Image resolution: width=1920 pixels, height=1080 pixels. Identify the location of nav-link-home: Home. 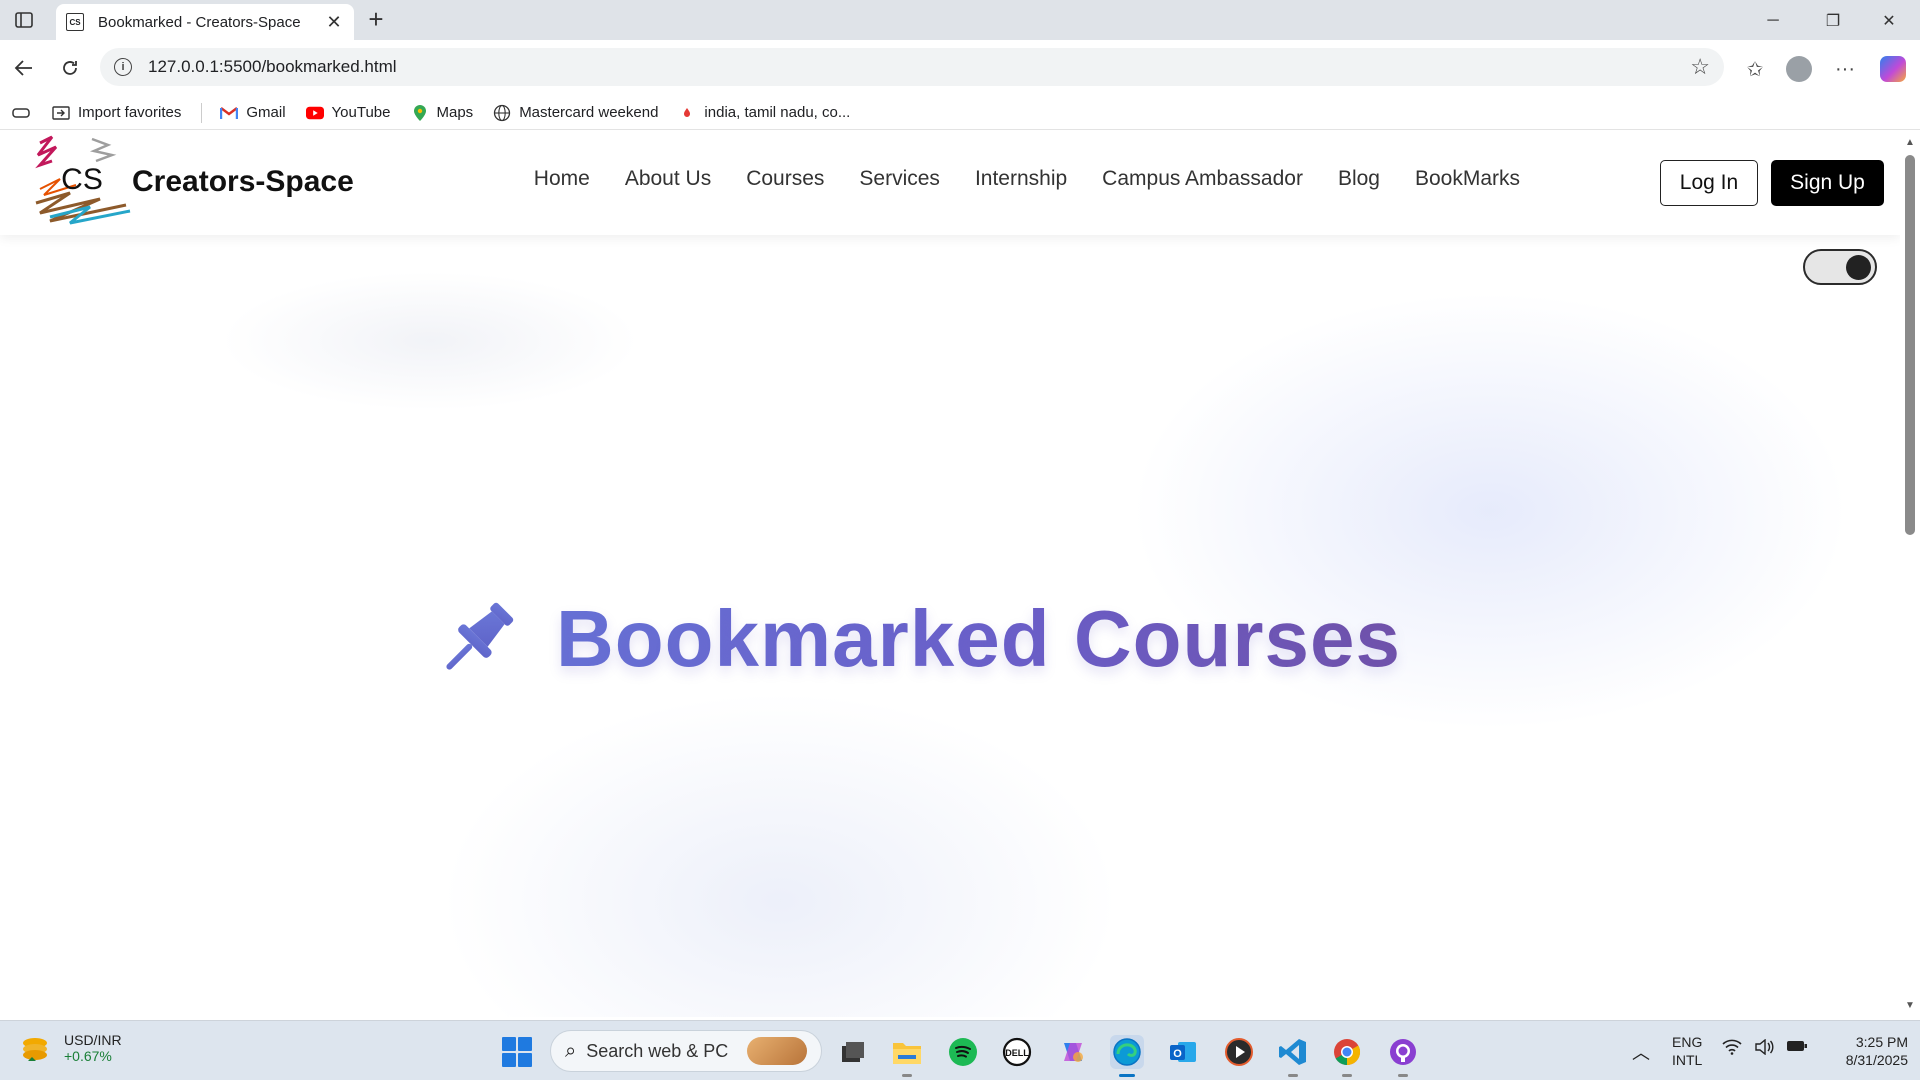
(562, 179).